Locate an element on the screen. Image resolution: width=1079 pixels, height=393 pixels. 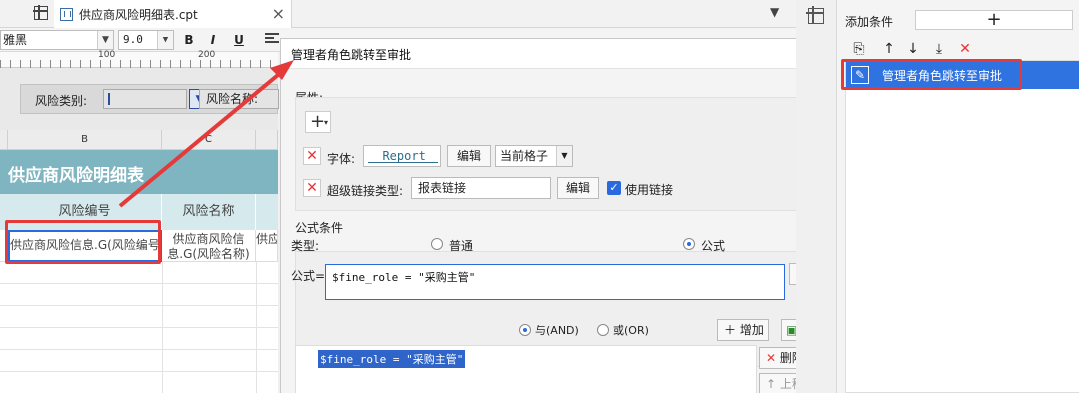
tab-report-file: 供应商风险明细表.cpt × is located at coordinates (173, 14).